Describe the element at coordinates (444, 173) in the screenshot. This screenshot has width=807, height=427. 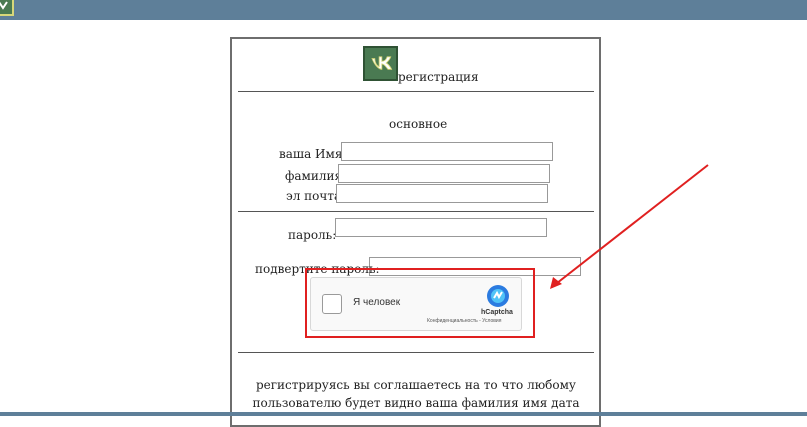
I see `last-name-field` at that location.